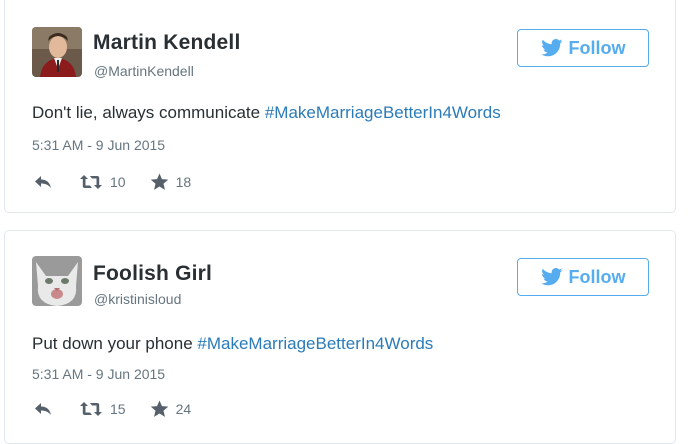 The width and height of the screenshot is (700, 444). I want to click on retweet-button: 10, so click(114, 182).